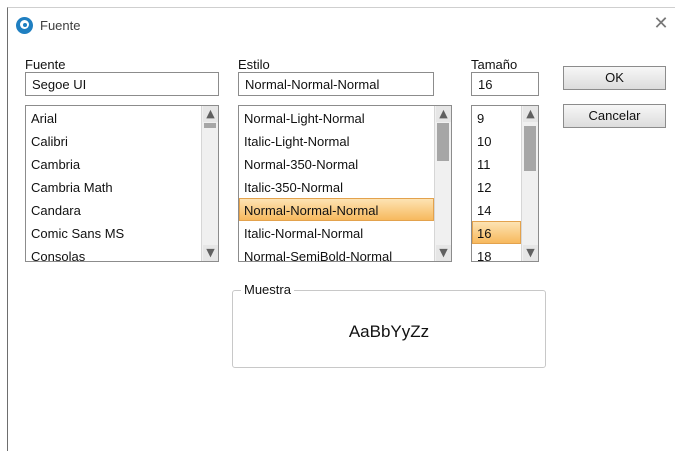 Image resolution: width=677 pixels, height=452 pixels. What do you see at coordinates (494, 64) in the screenshot?
I see `size-label: Tamaño` at bounding box center [494, 64].